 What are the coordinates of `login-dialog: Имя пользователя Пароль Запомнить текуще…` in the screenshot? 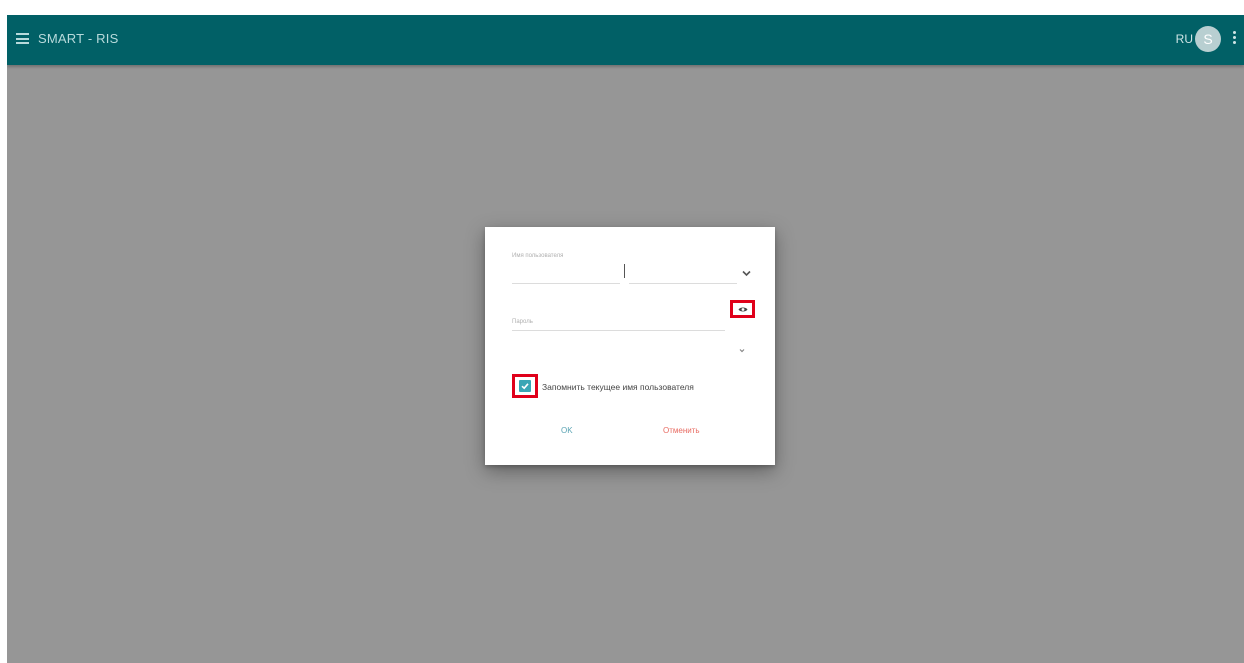 It's located at (630, 346).